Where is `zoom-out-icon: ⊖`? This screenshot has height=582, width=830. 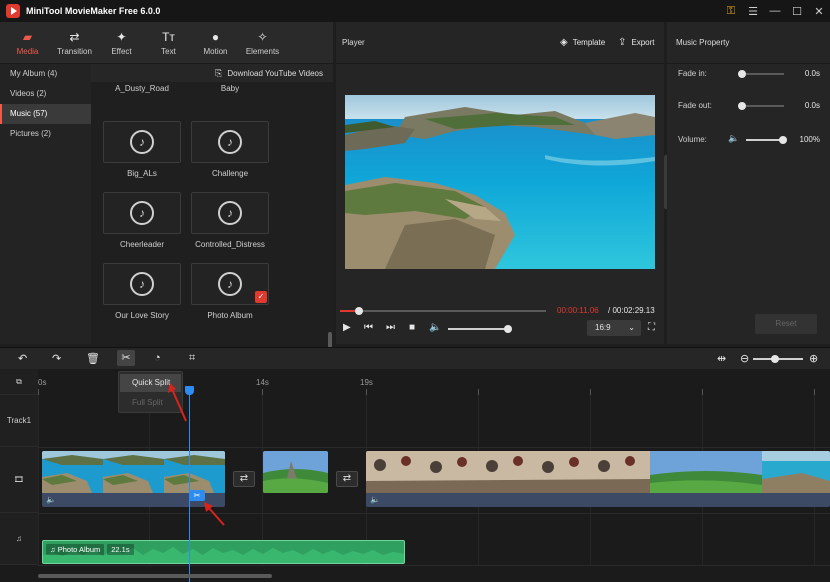
zoom-out-icon: ⊖ is located at coordinates (744, 358).